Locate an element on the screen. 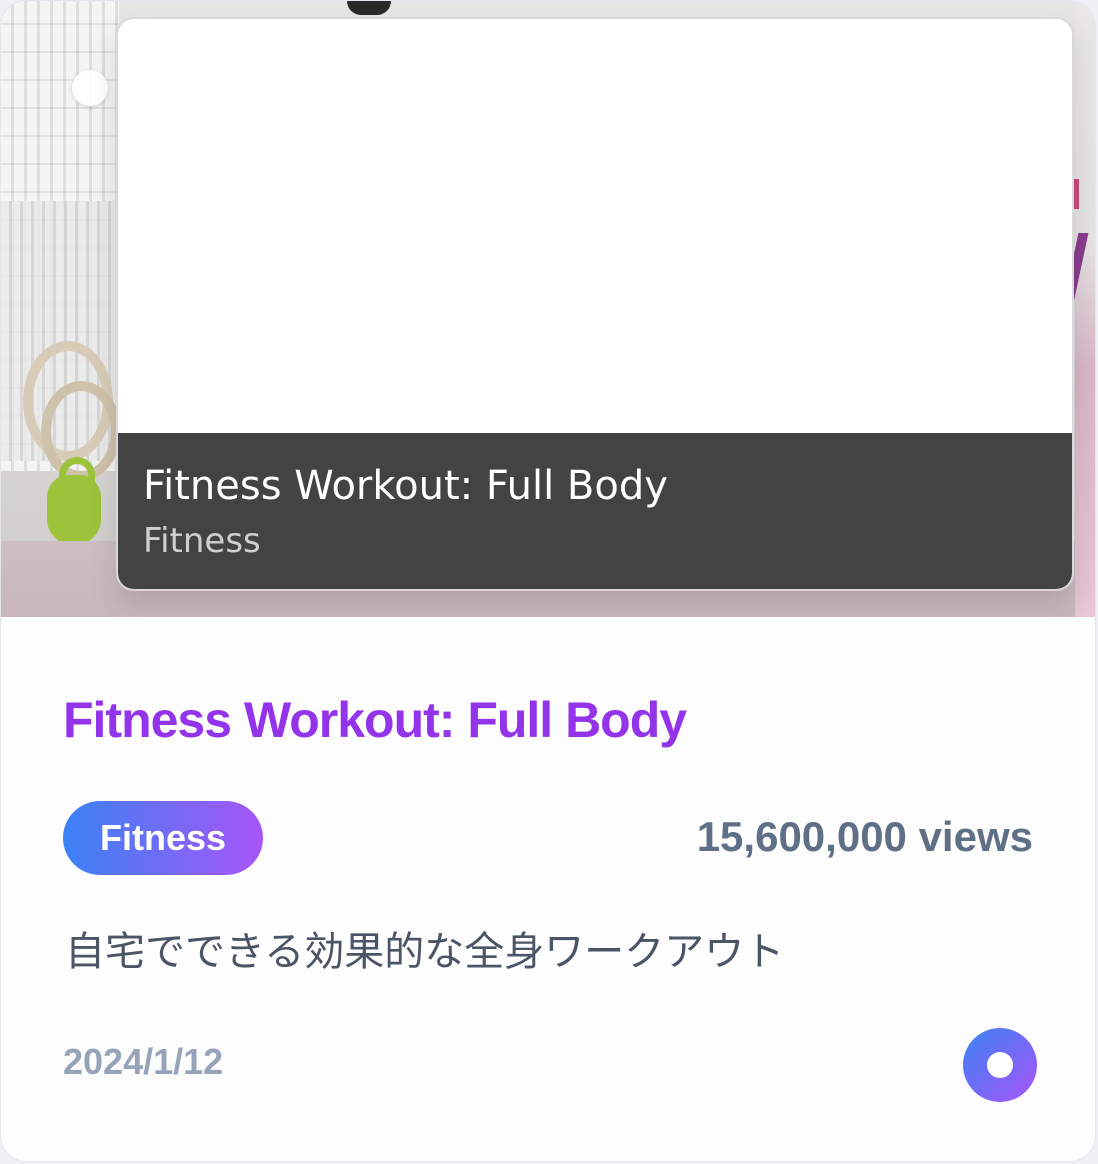 The height and width of the screenshot is (1164, 1098). thumbnail-right-edge is located at coordinates (1085, 309).